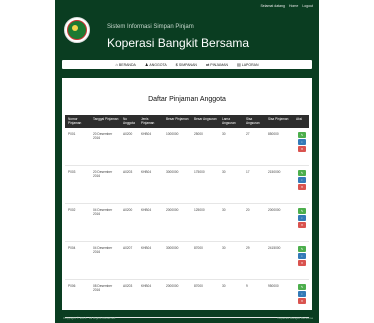 The image size is (374, 323). I want to click on nav-item-anggota: ♟ ANGGOTA, so click(155, 64).